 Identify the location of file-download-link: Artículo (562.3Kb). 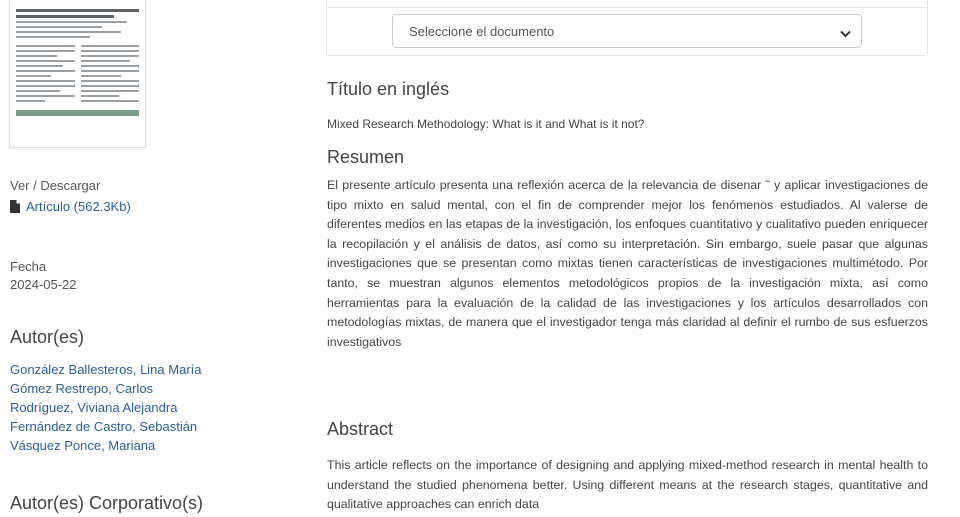
(70, 206).